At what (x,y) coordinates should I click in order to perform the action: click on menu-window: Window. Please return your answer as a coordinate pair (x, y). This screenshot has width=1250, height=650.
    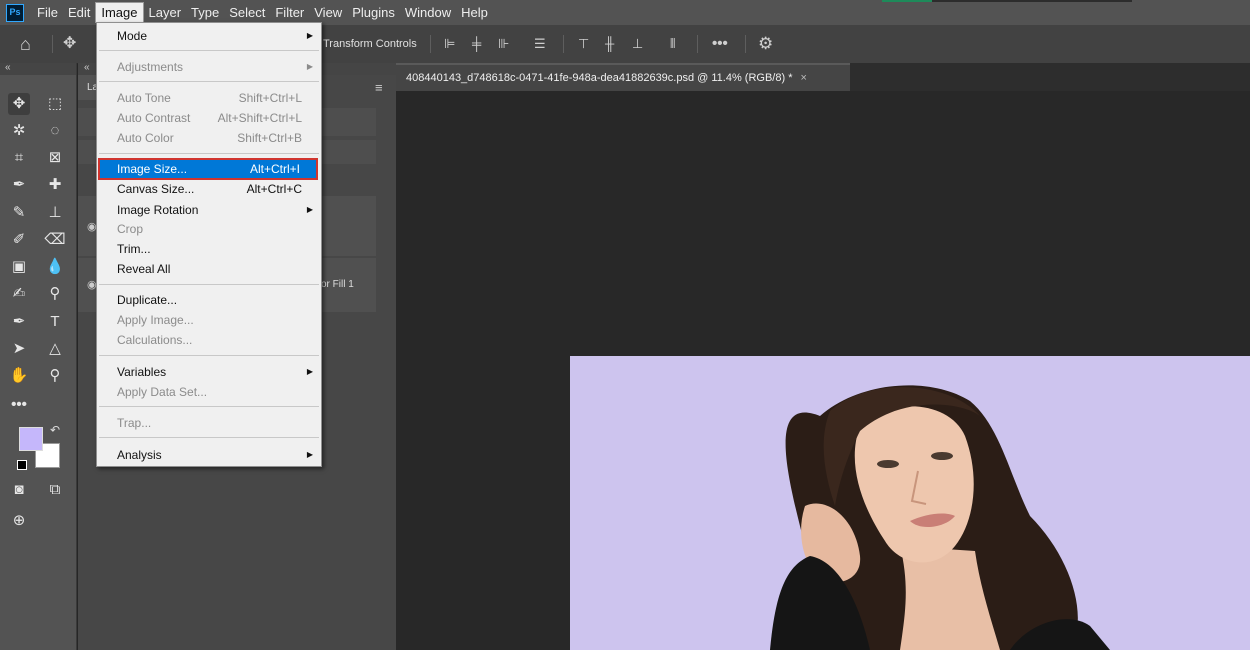
    Looking at the image, I should click on (428, 12).